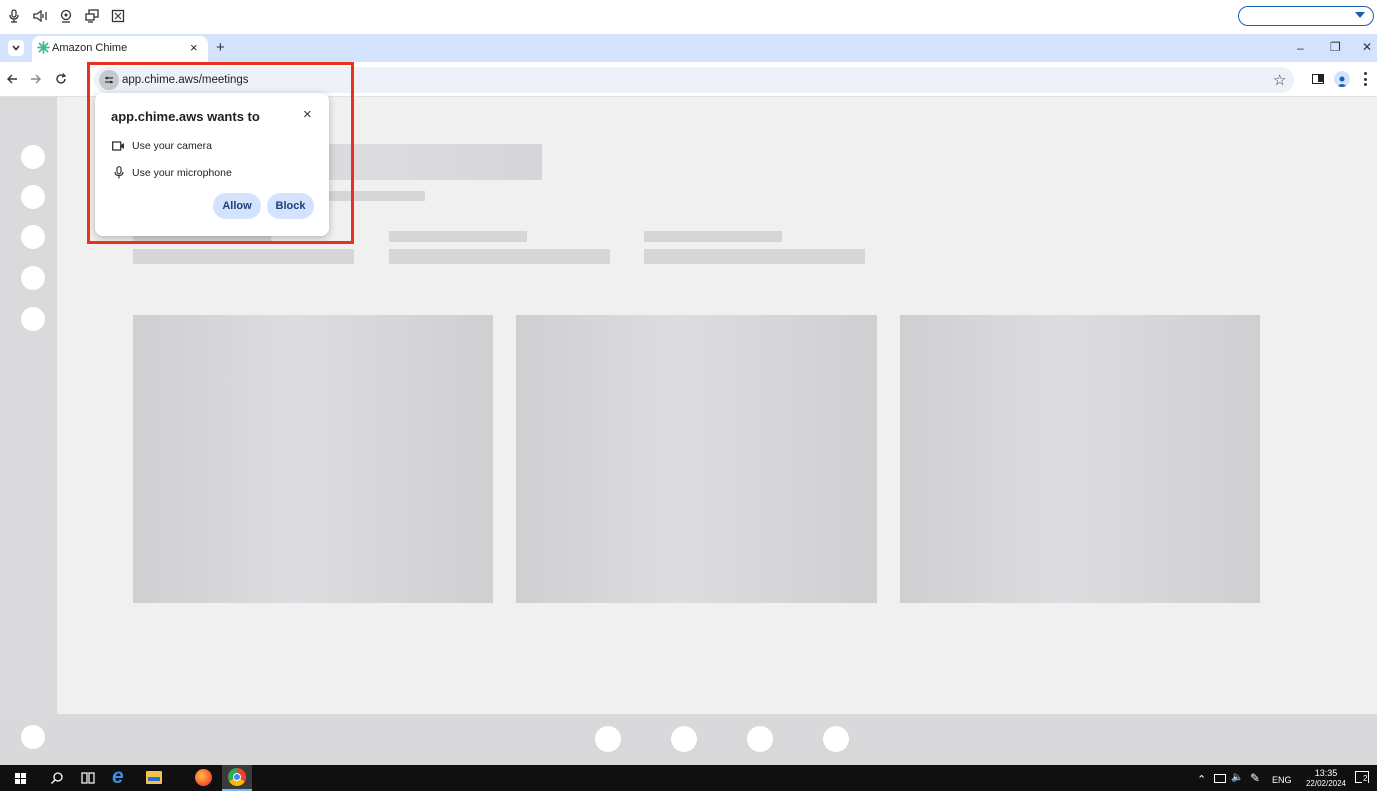 The image size is (1377, 791). Describe the element at coordinates (1326, 783) in the screenshot. I see `clock-date: 22/02/2024` at that location.